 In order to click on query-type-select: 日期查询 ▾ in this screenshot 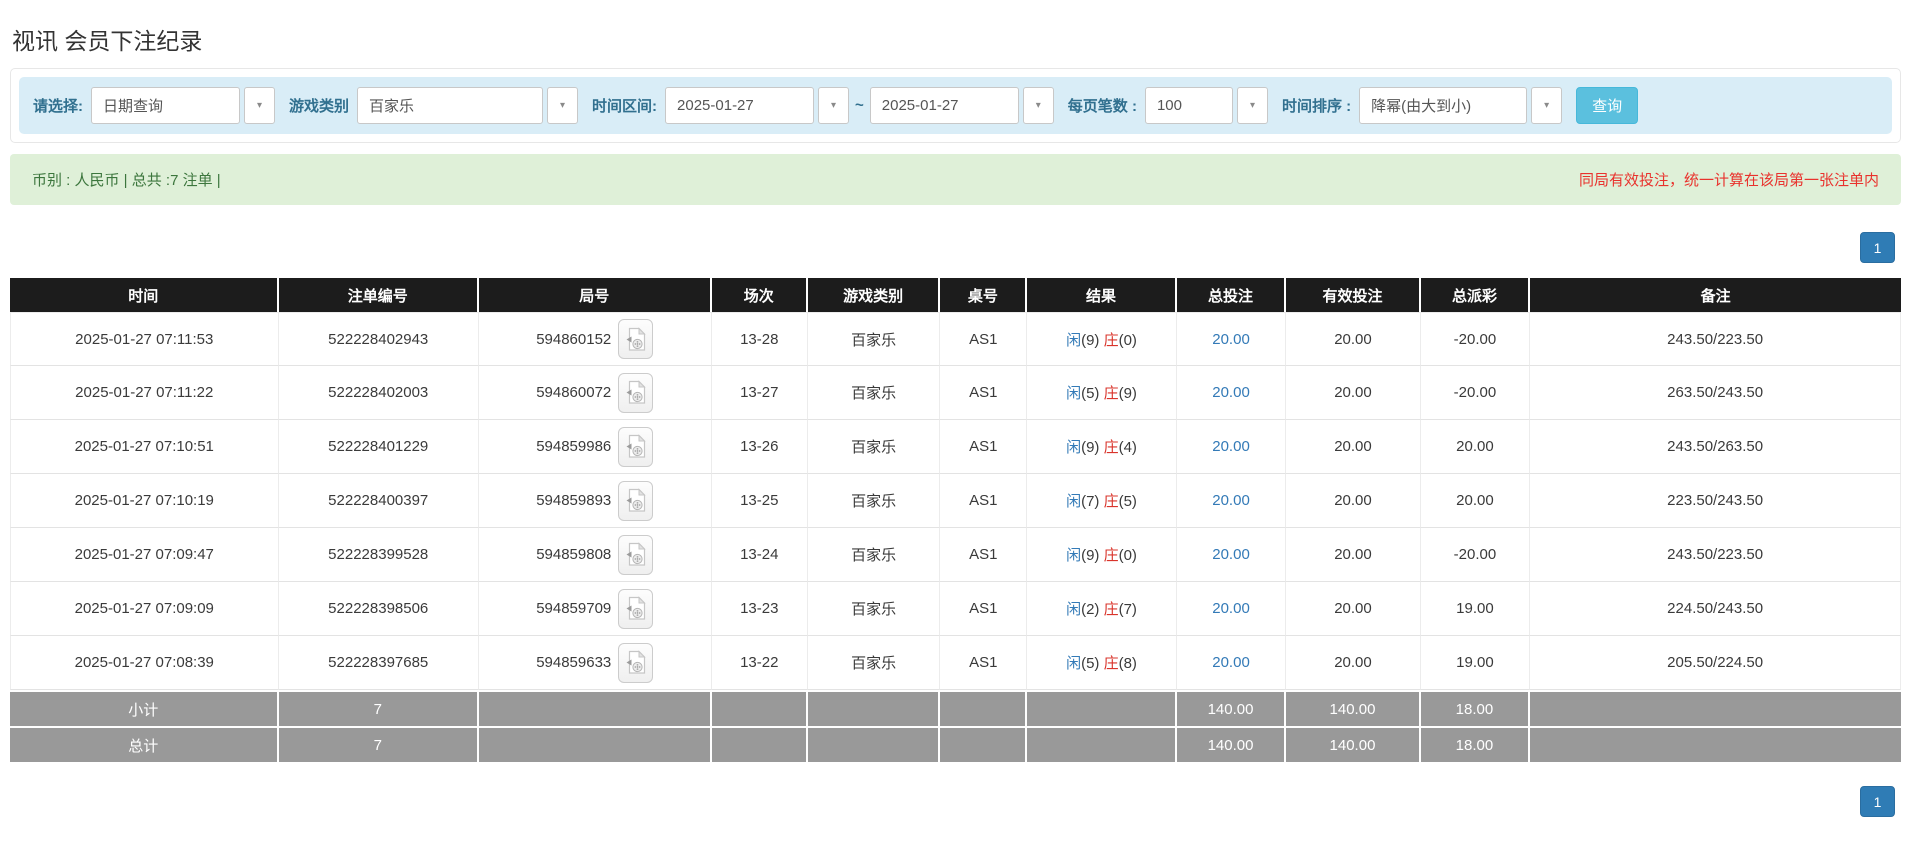, I will do `click(183, 105)`.